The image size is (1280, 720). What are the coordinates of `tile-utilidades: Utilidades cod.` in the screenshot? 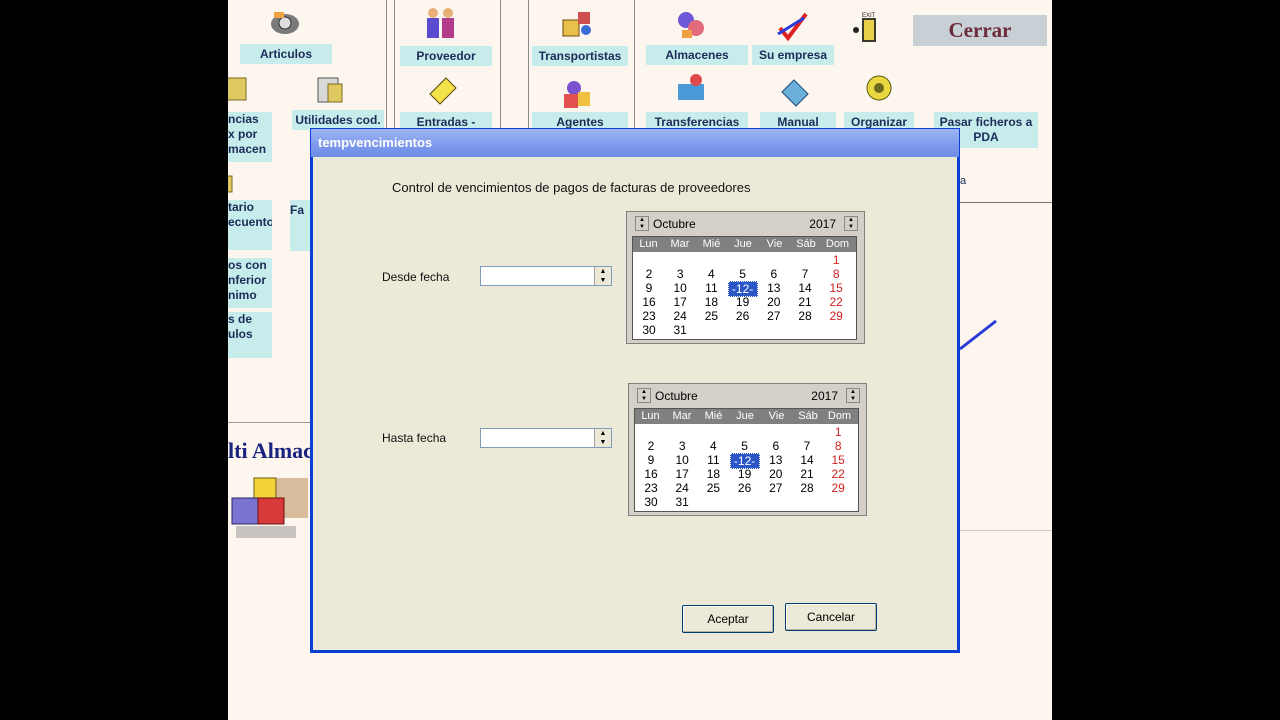 It's located at (338, 120).